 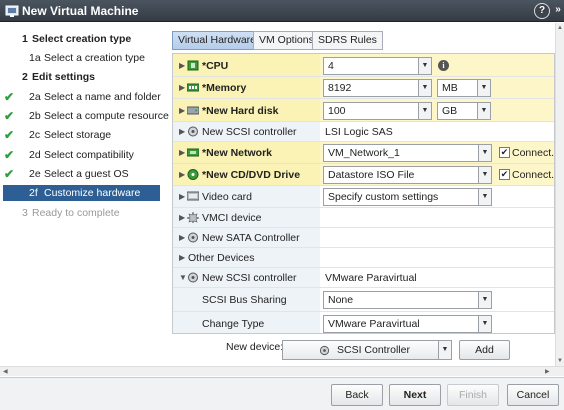 I want to click on step-2d: ✔ 2d Select compatibility, so click(x=81, y=155).